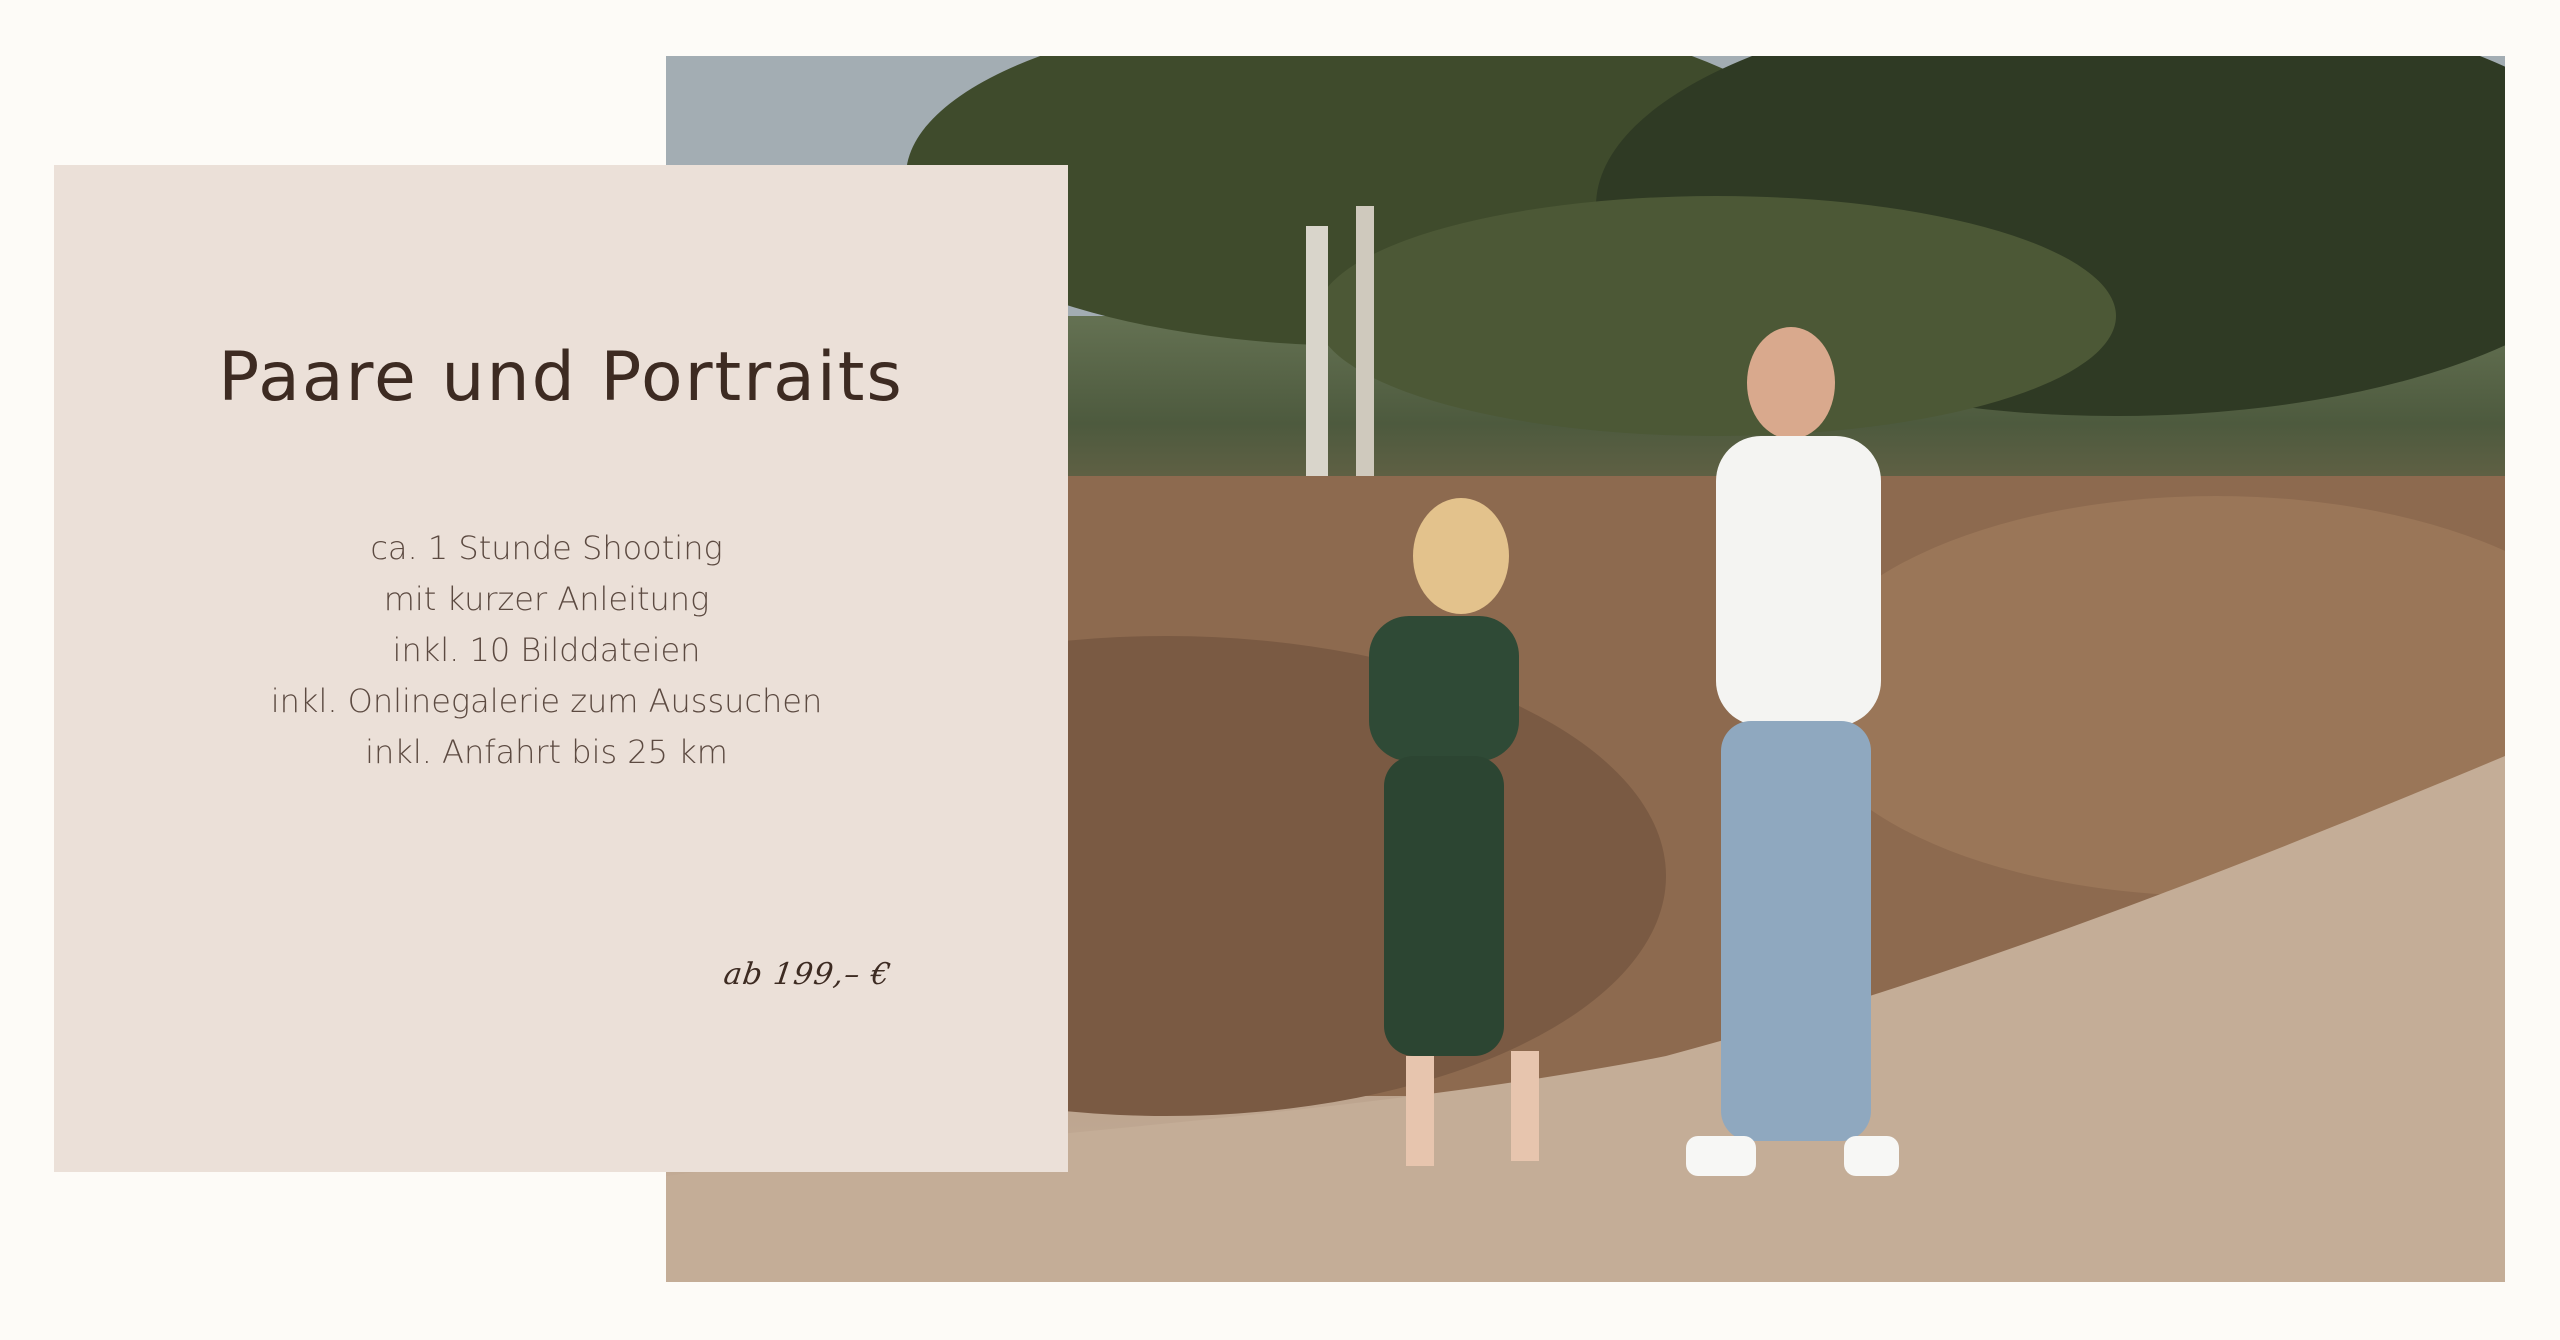 The height and width of the screenshot is (1340, 2560). Describe the element at coordinates (807, 974) in the screenshot. I see `price-label: ab 199,– €` at that location.